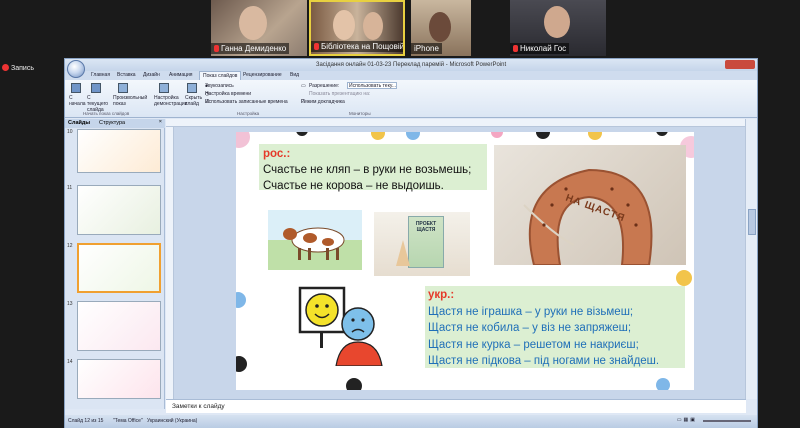 The width and height of the screenshot is (800, 428). What do you see at coordinates (540, 48) in the screenshot?
I see `participant-name: Николай Гос` at bounding box center [540, 48].